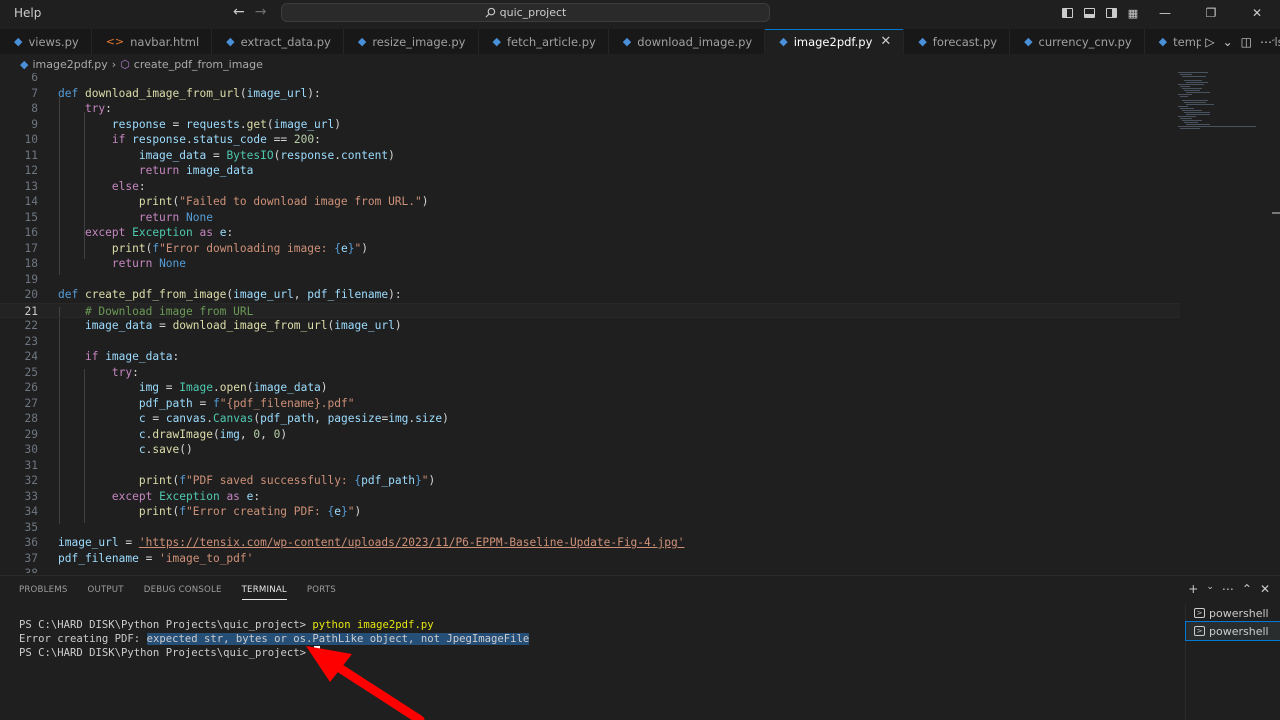  I want to click on chevron-right-icon: ›, so click(114, 64).